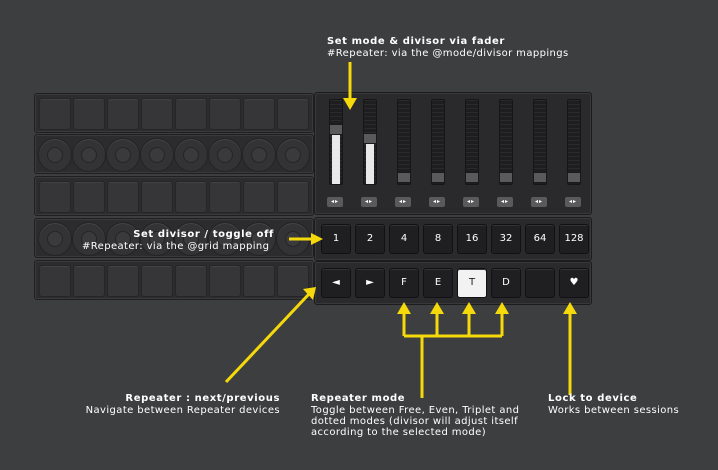  Describe the element at coordinates (399, 432) in the screenshot. I see `mode-annotation-line3: according to the selected mode)` at that location.